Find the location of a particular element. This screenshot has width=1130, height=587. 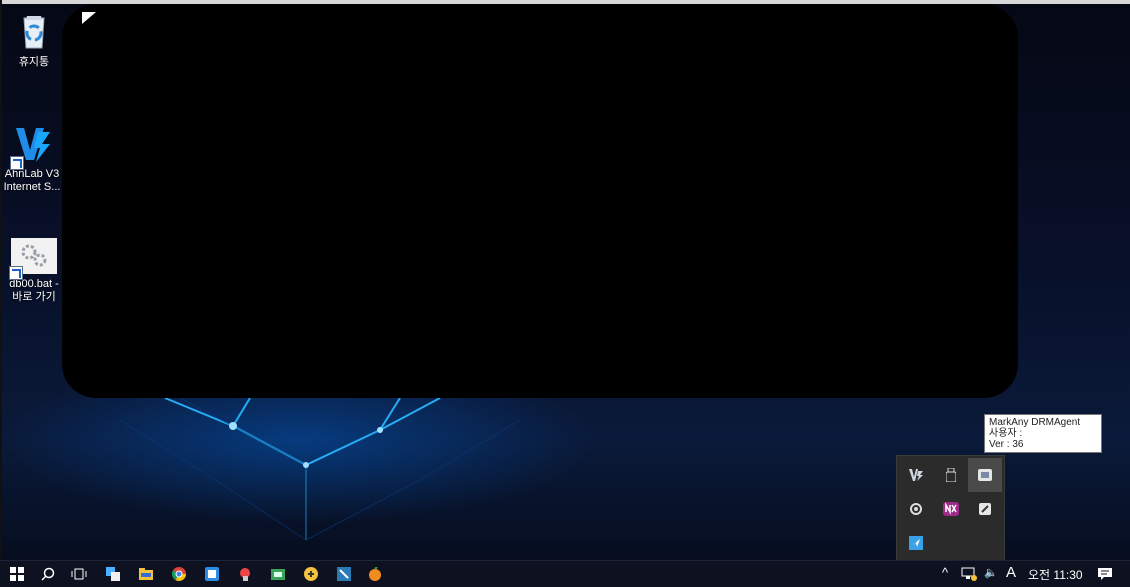

tooltip-user: 사용자 : is located at coordinates (1006, 433).